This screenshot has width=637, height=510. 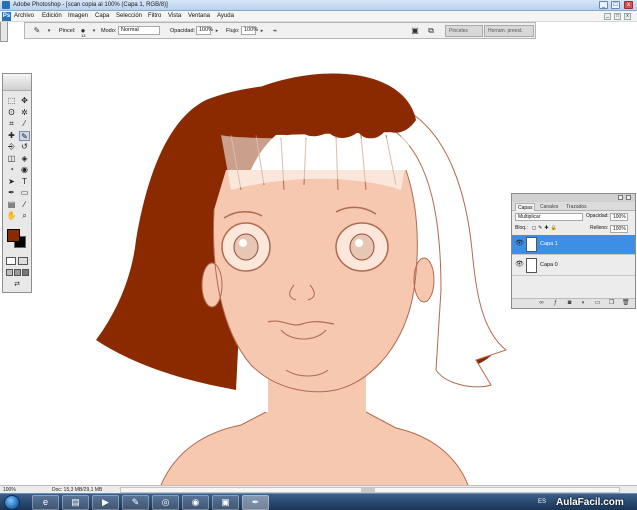 I want to click on path-select-tool-icon: ➤, so click(x=11, y=182).